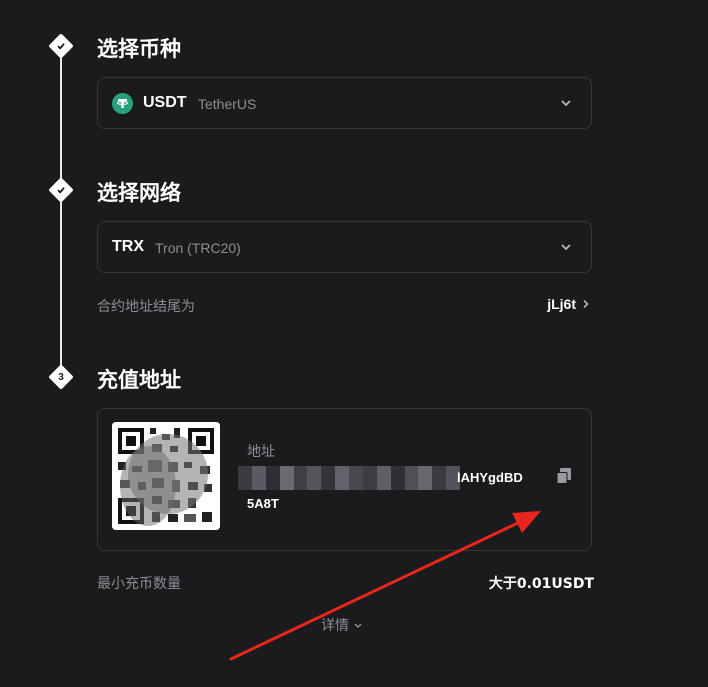  I want to click on min-deposit-label: 最小充币数量, so click(139, 584).